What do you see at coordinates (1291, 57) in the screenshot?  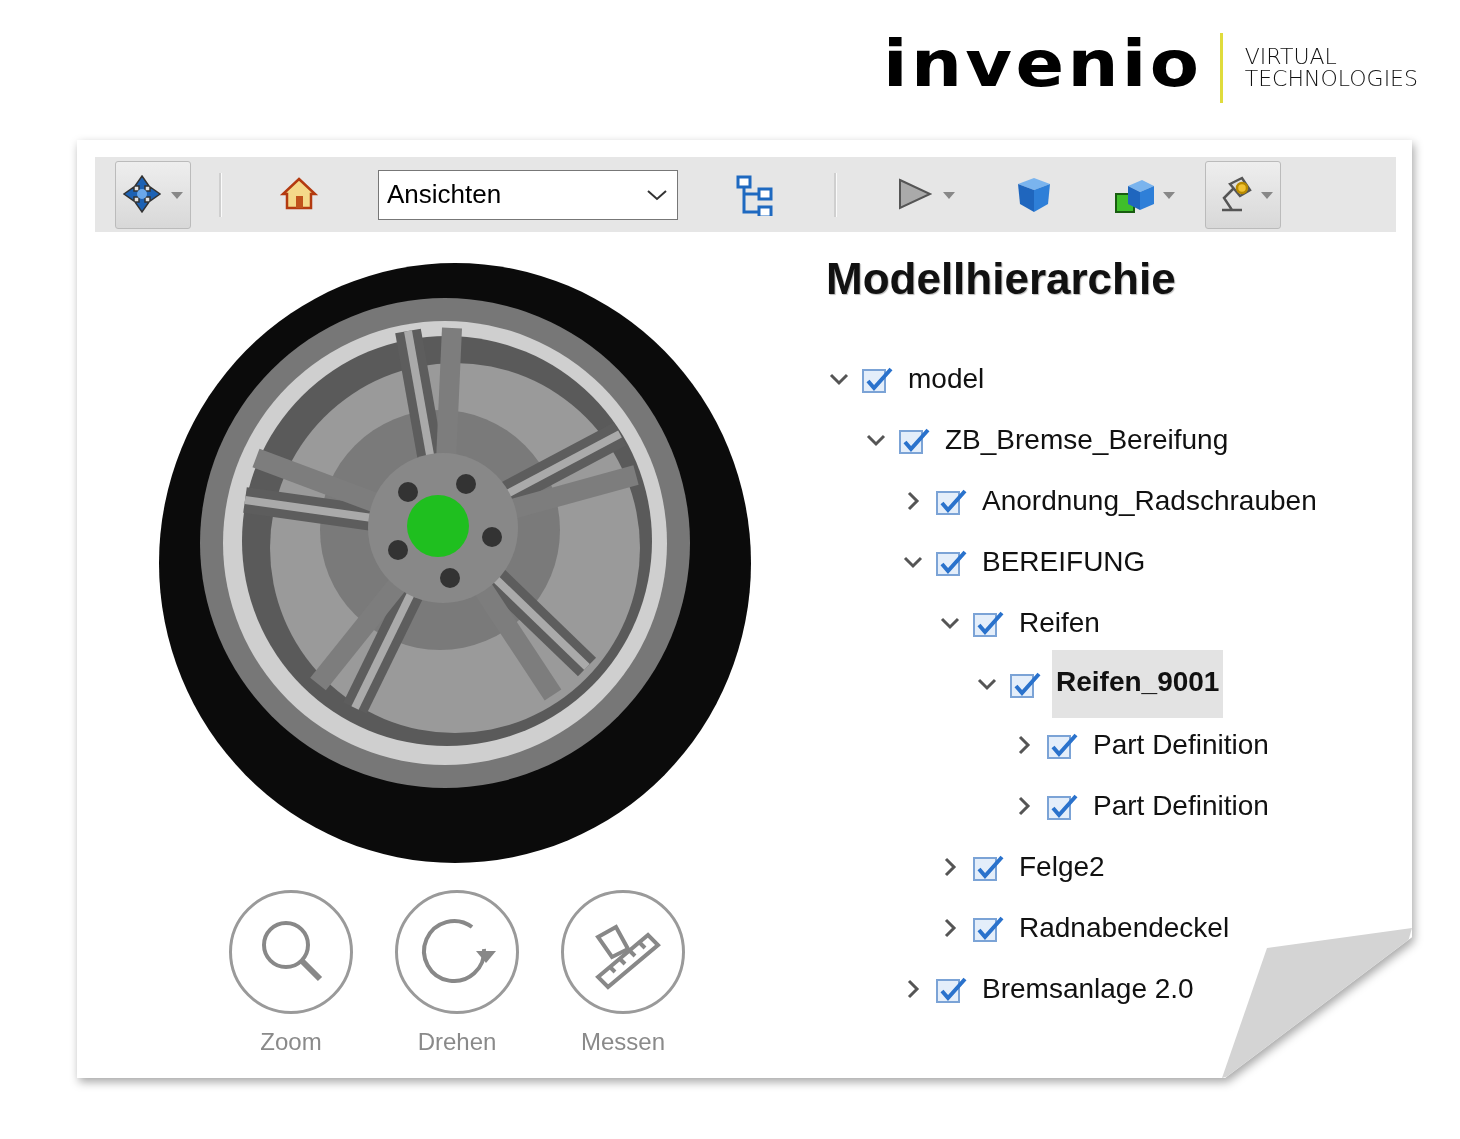 I see `logo-tagline: VIRTUAL` at bounding box center [1291, 57].